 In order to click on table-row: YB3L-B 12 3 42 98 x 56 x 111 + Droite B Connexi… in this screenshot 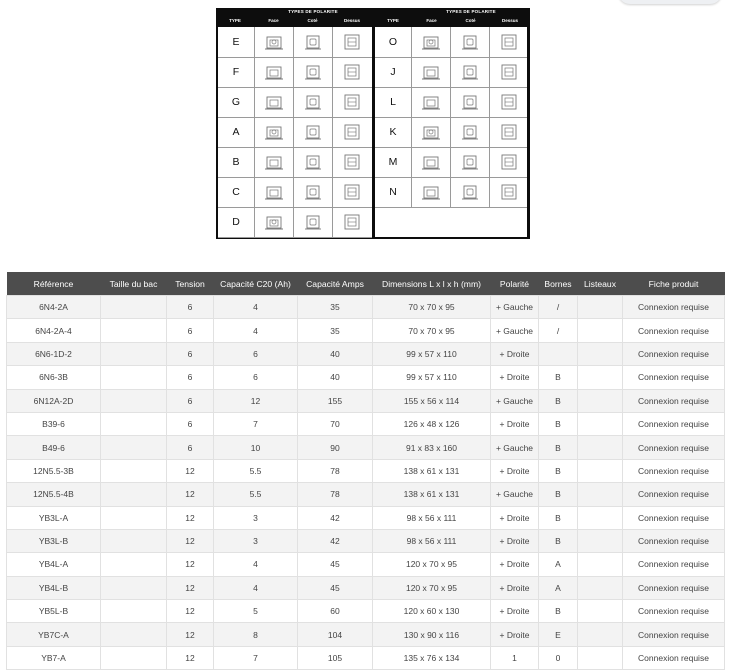, I will do `click(365, 541)`.